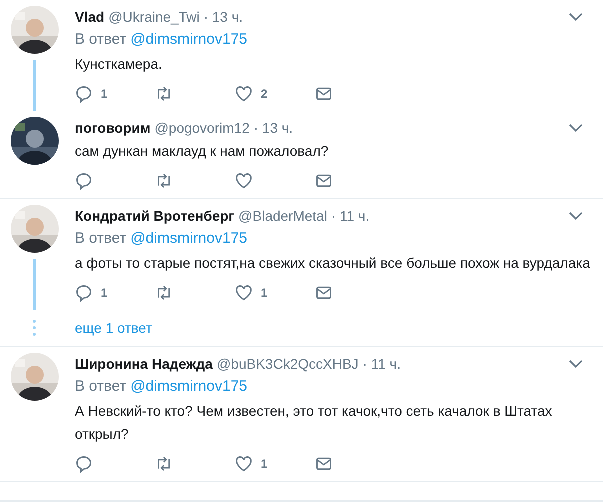  I want to click on user-handle: @Ukraine_Twi, so click(154, 17).